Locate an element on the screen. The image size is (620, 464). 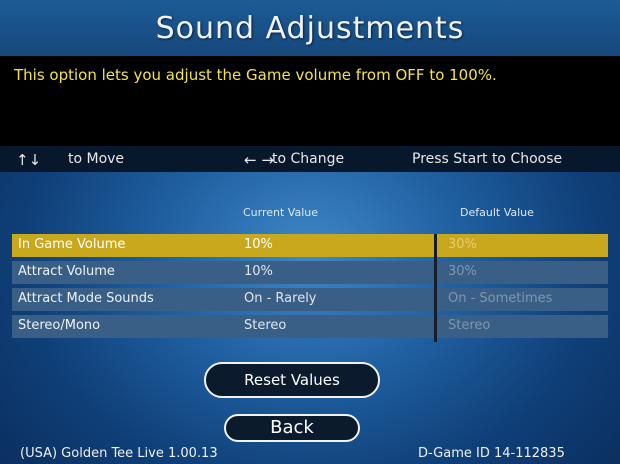
page-title: Sound Adjustments is located at coordinates (310, 28).